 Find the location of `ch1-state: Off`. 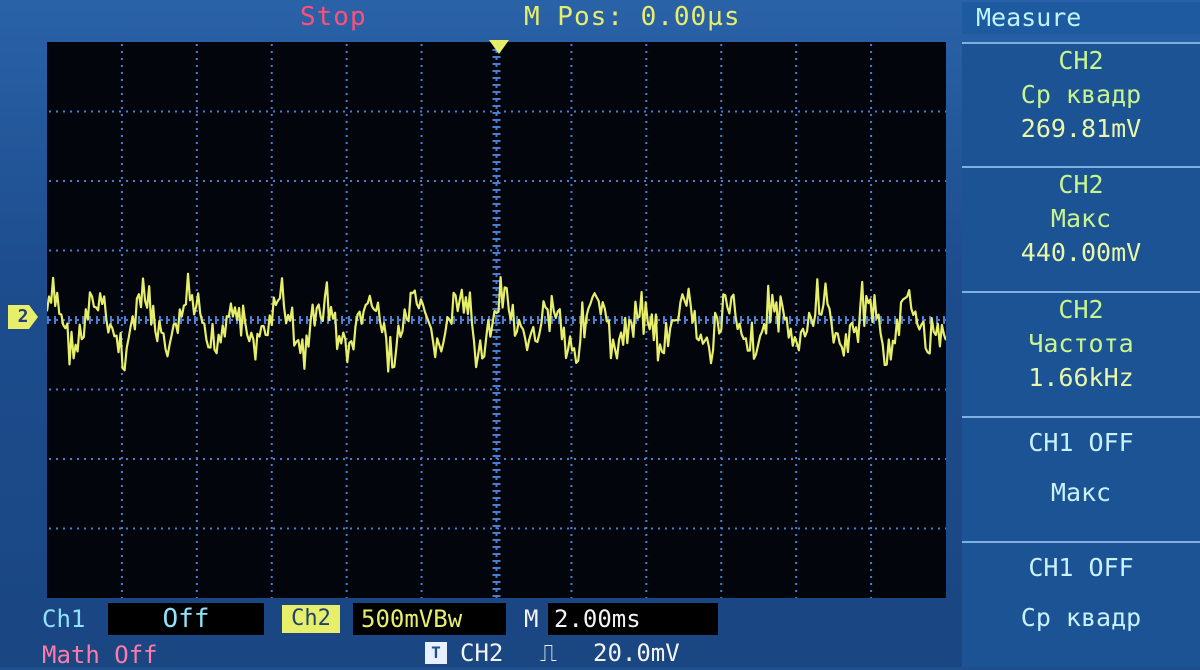

ch1-state: Off is located at coordinates (186, 619).